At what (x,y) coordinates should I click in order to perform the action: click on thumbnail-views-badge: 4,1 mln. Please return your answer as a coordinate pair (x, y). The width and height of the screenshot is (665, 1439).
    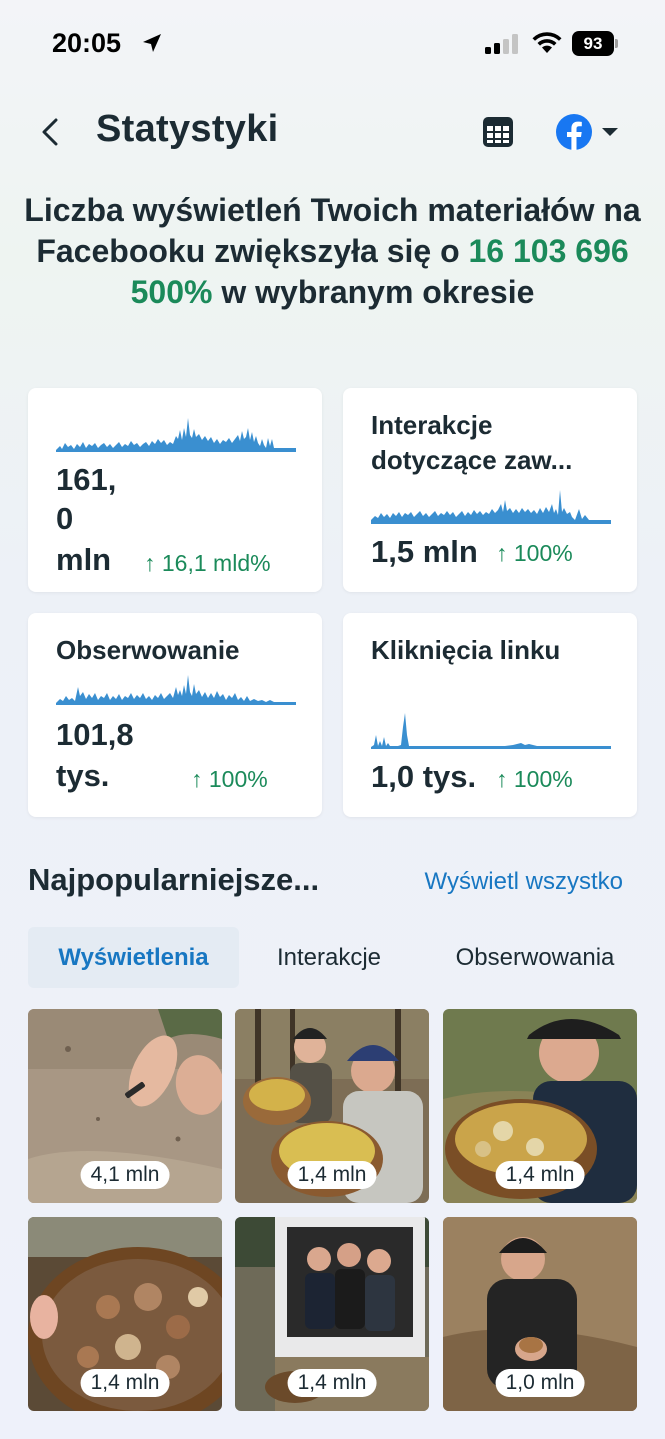
    Looking at the image, I should click on (125, 1175).